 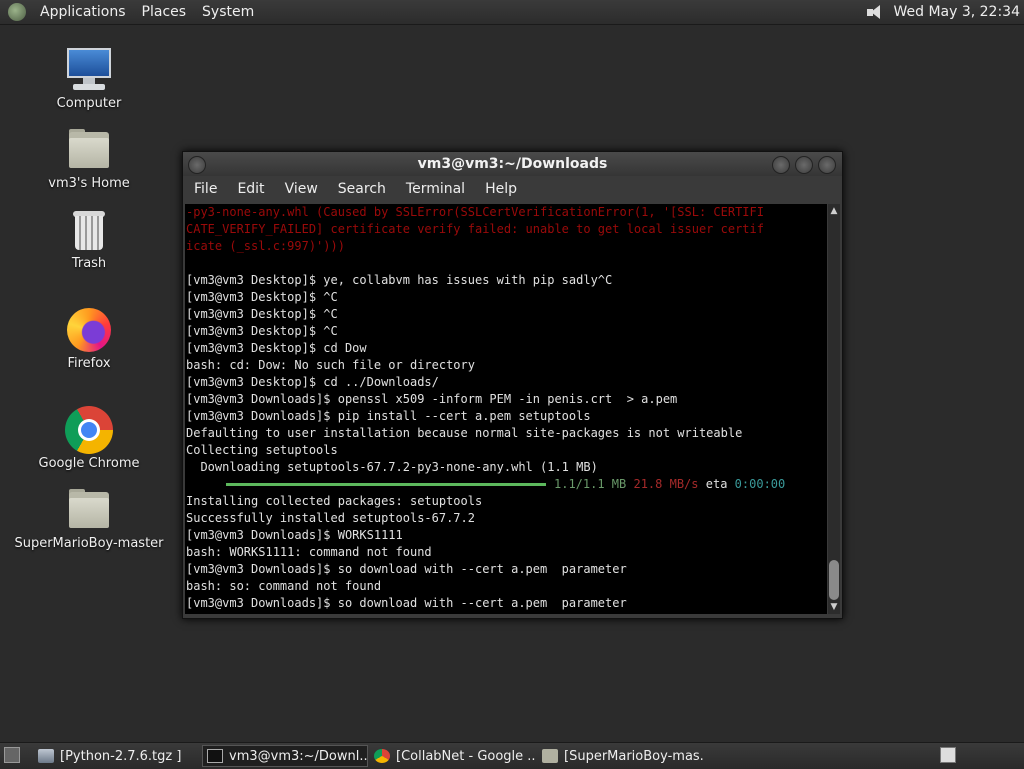 I want to click on progress-eta: 0:00:00, so click(x=760, y=484).